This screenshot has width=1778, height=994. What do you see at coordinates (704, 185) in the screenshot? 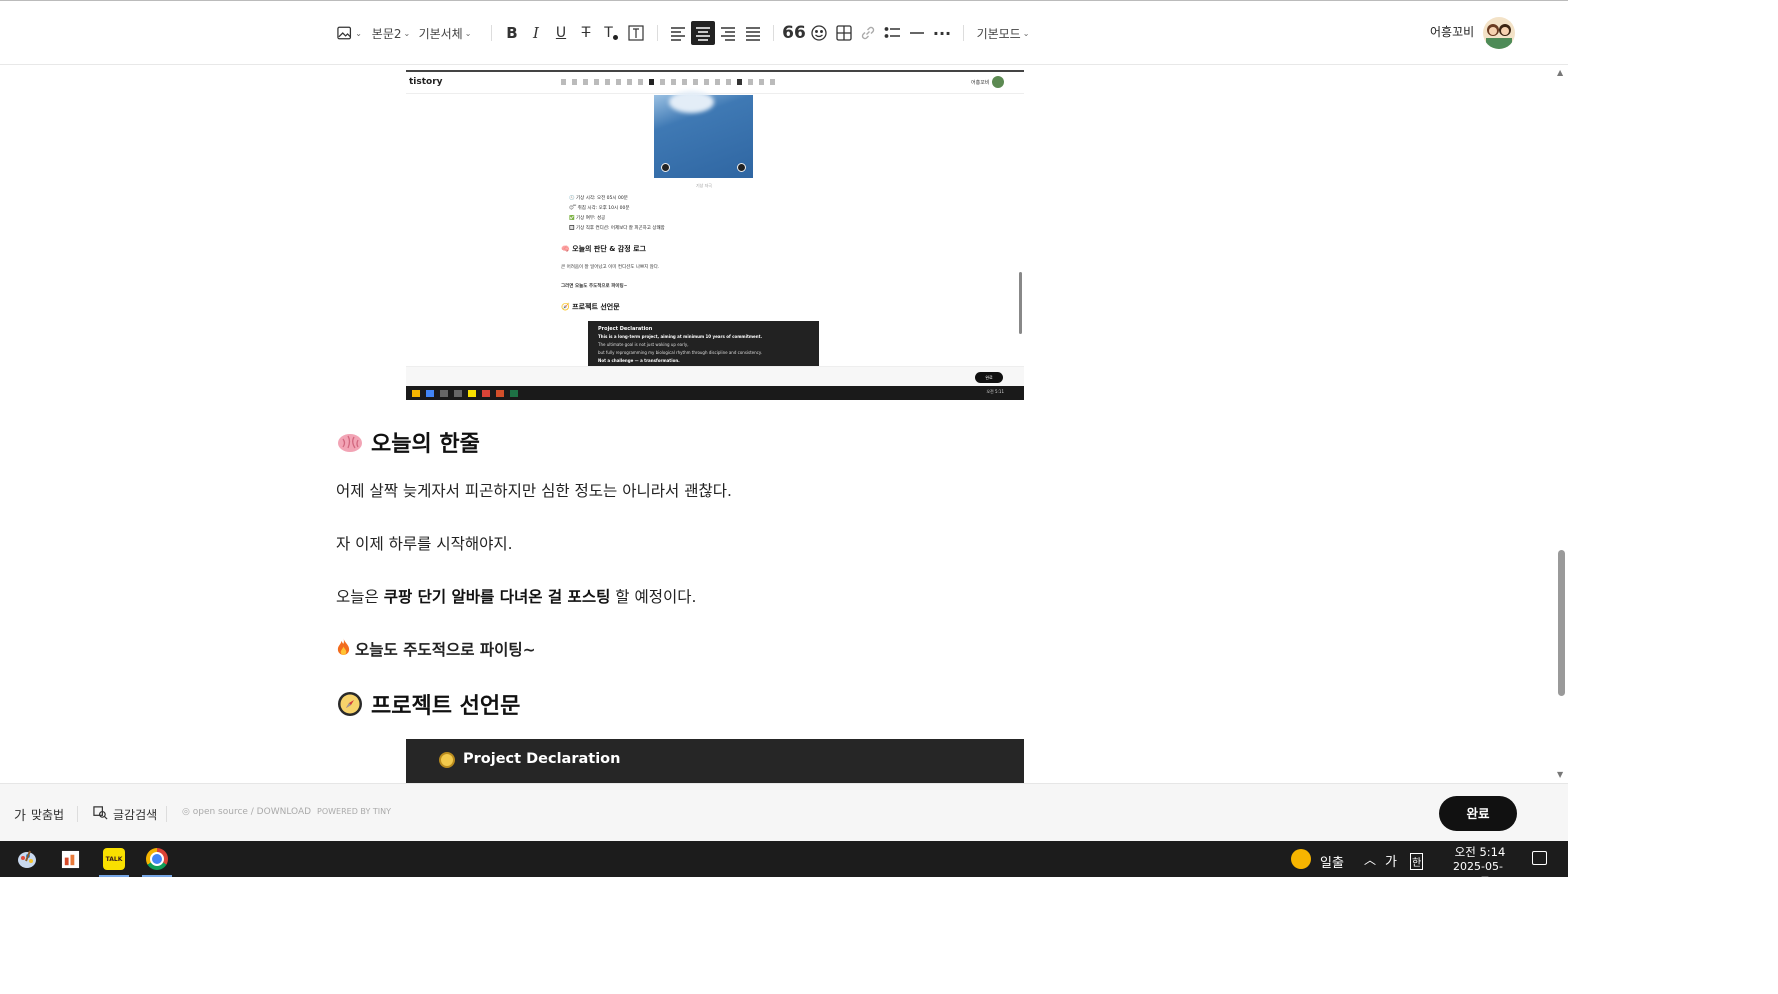
I see `photo-caption: 기상 자극` at bounding box center [704, 185].